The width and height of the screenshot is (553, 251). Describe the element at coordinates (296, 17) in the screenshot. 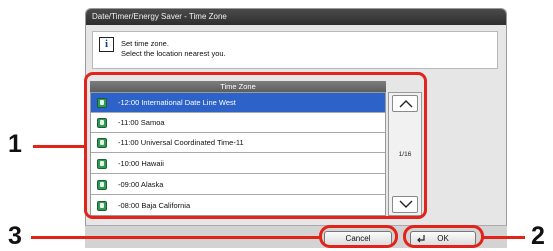

I see `window-title: Date/Timer/Energy Saver - Time Zone` at that location.